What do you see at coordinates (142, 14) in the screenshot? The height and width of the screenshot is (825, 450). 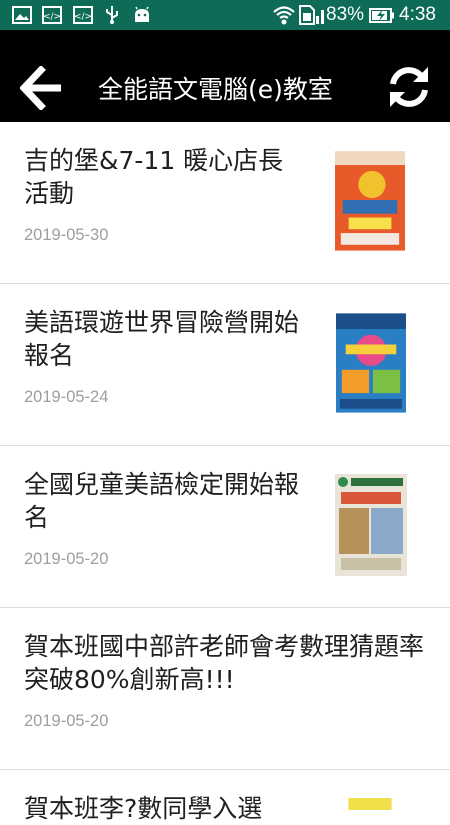 I see `android-icon` at bounding box center [142, 14].